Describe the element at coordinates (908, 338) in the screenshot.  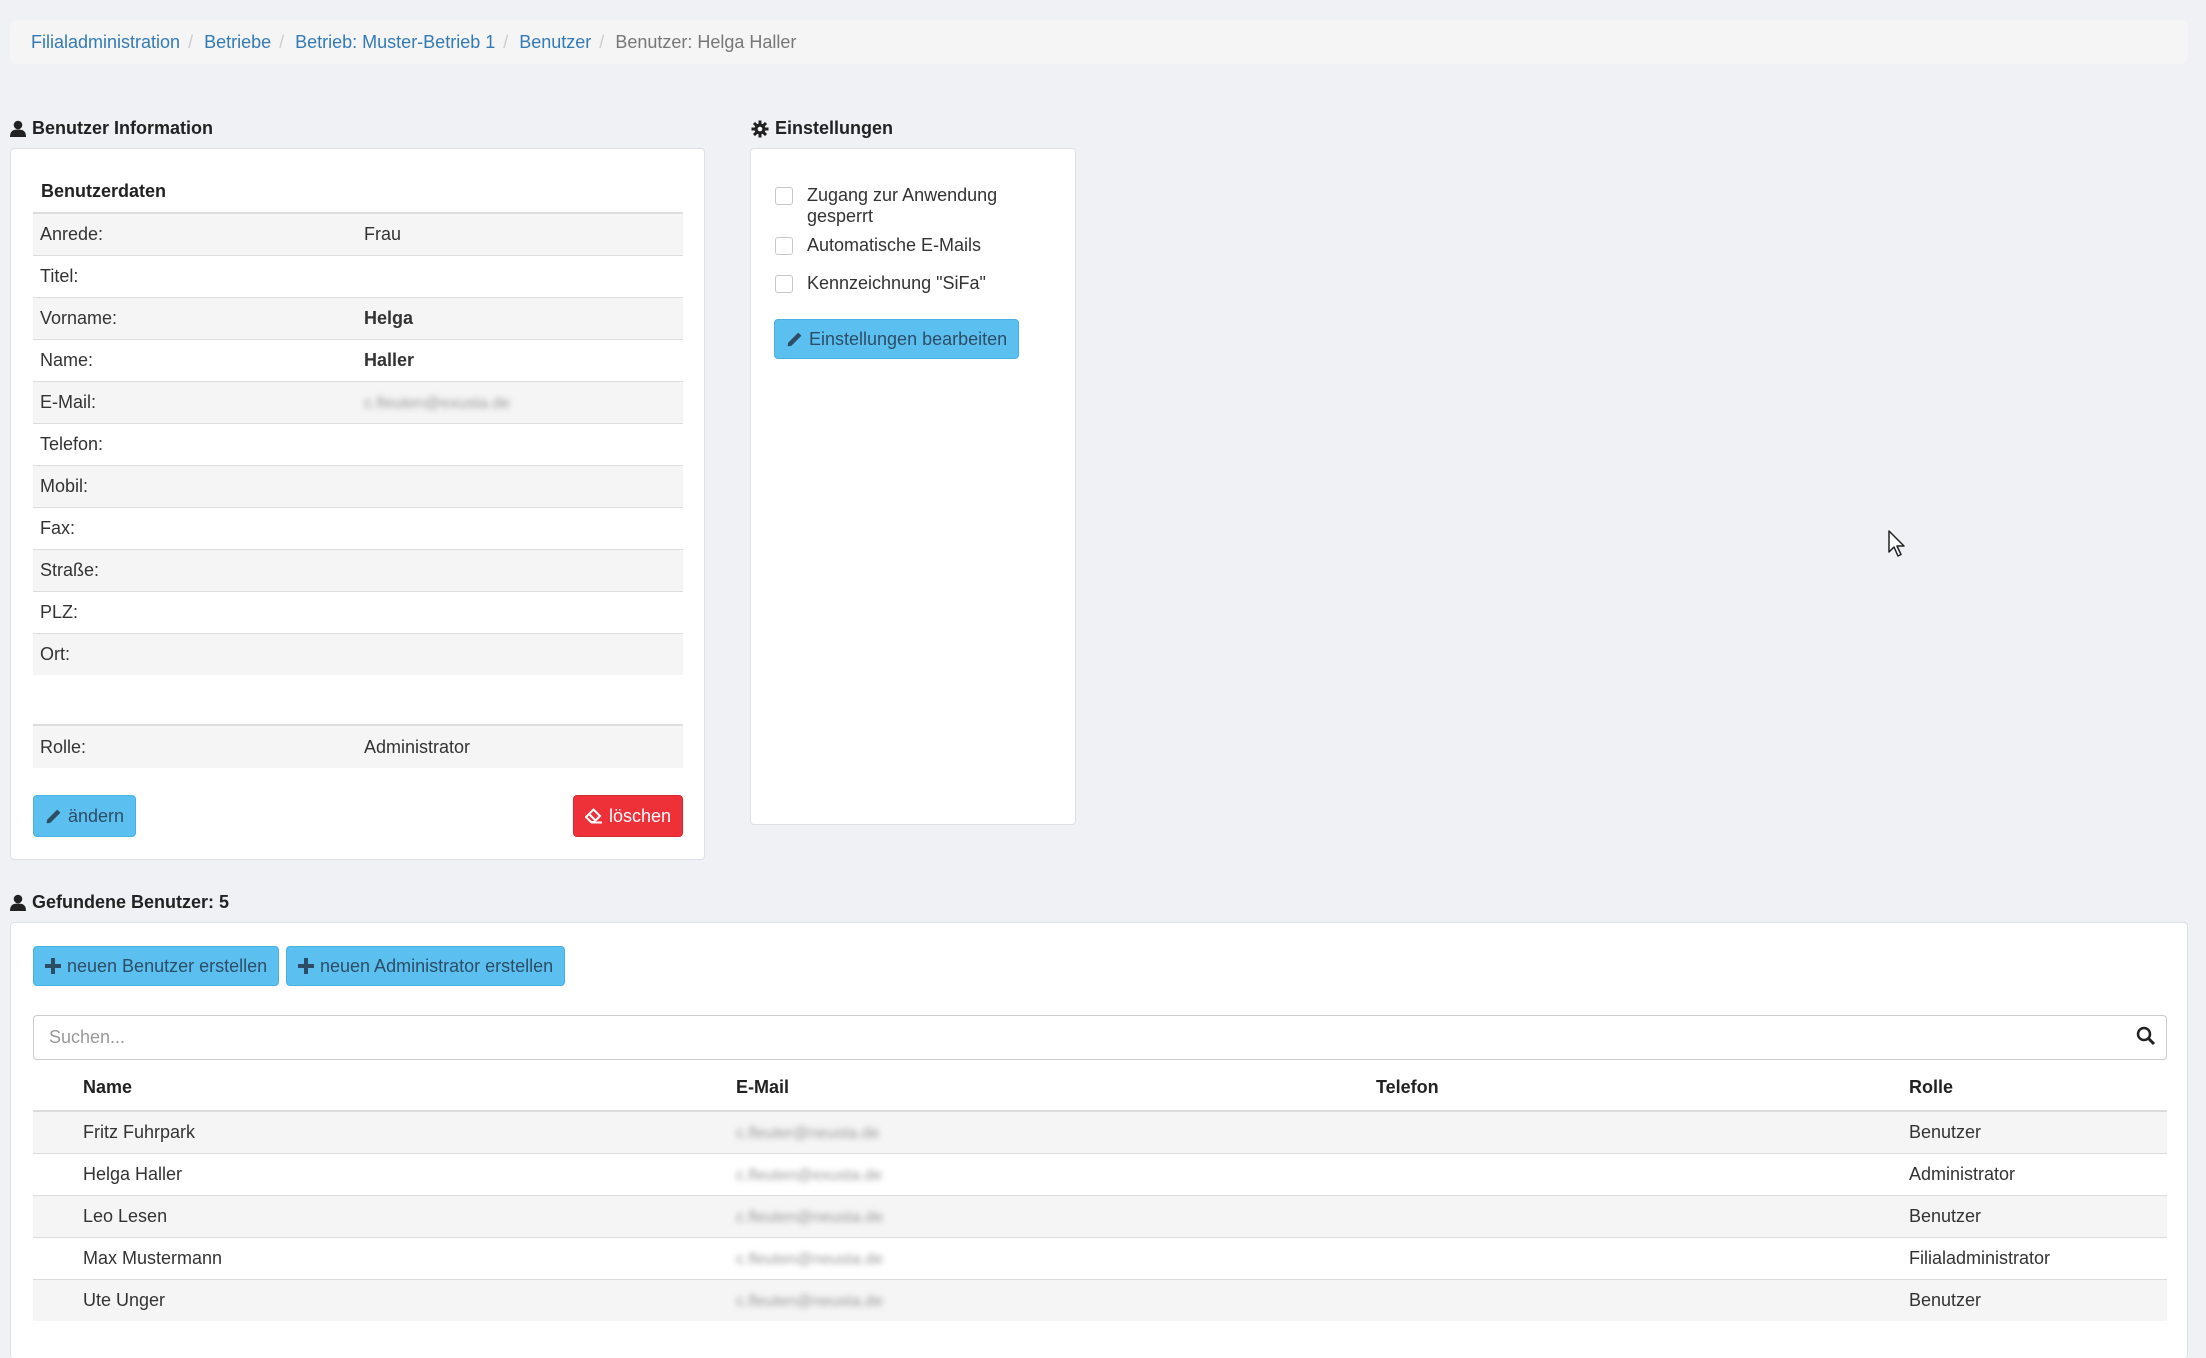
I see `edit-settings-label: Einstellungen bearbeiten` at that location.